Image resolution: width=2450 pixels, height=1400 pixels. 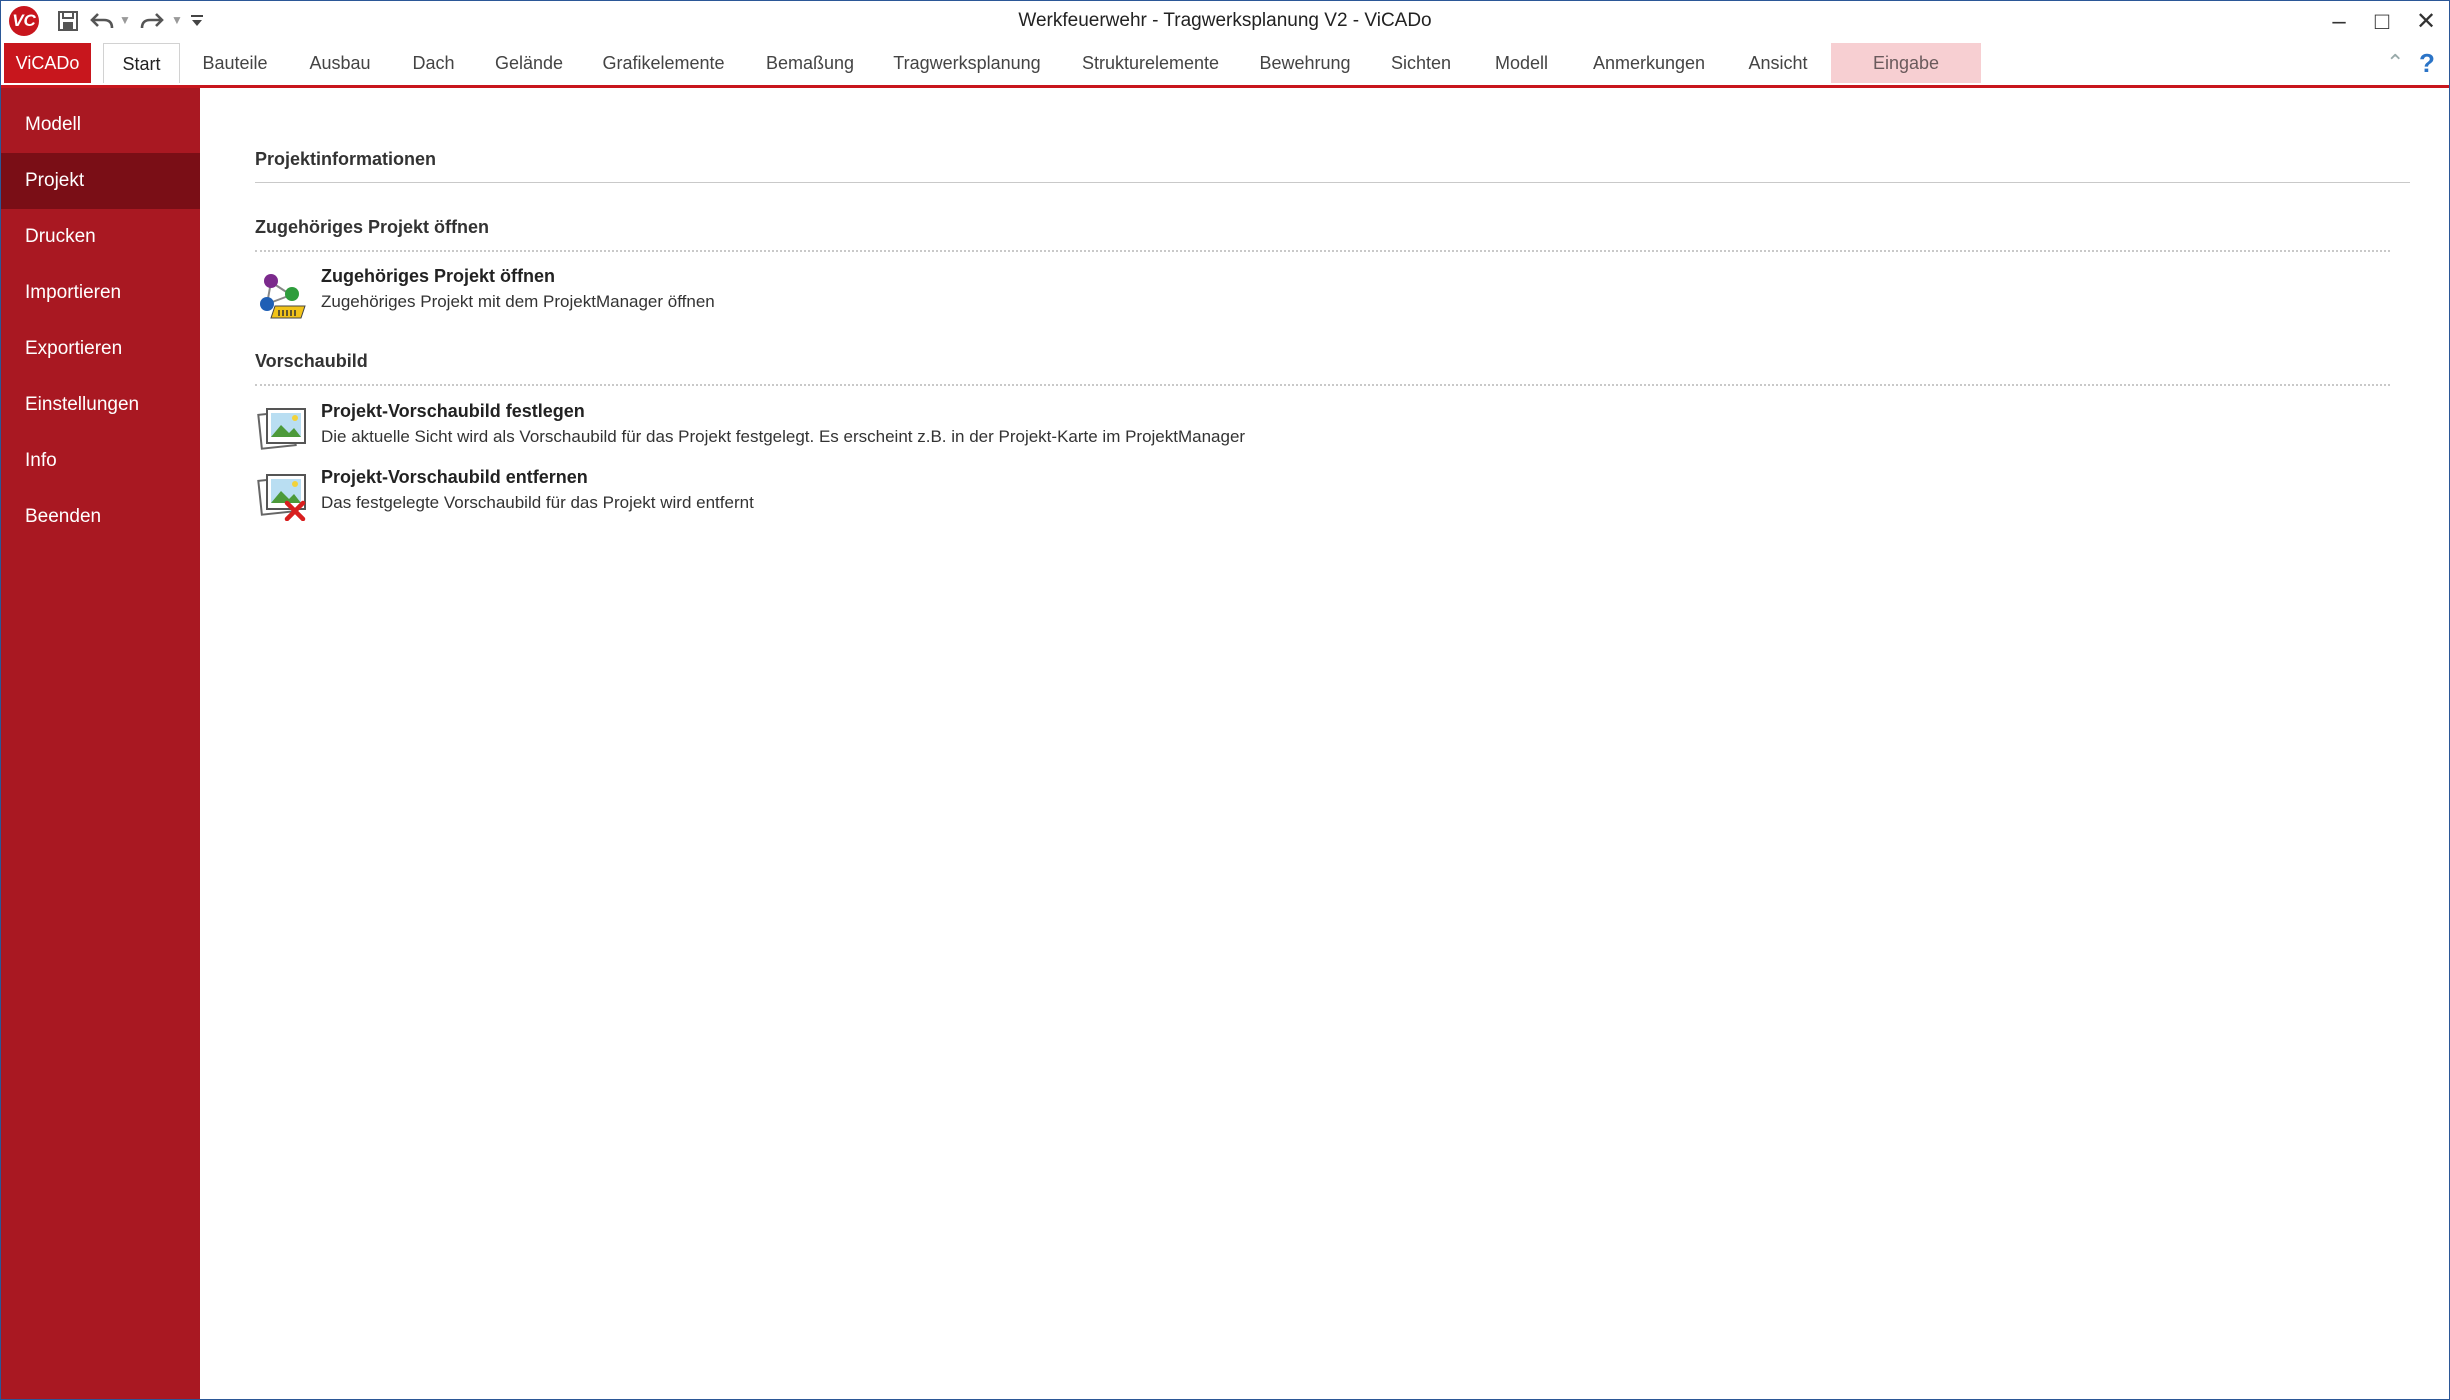 What do you see at coordinates (1906, 63) in the screenshot?
I see `tab-eingabe-context: Eingabe` at bounding box center [1906, 63].